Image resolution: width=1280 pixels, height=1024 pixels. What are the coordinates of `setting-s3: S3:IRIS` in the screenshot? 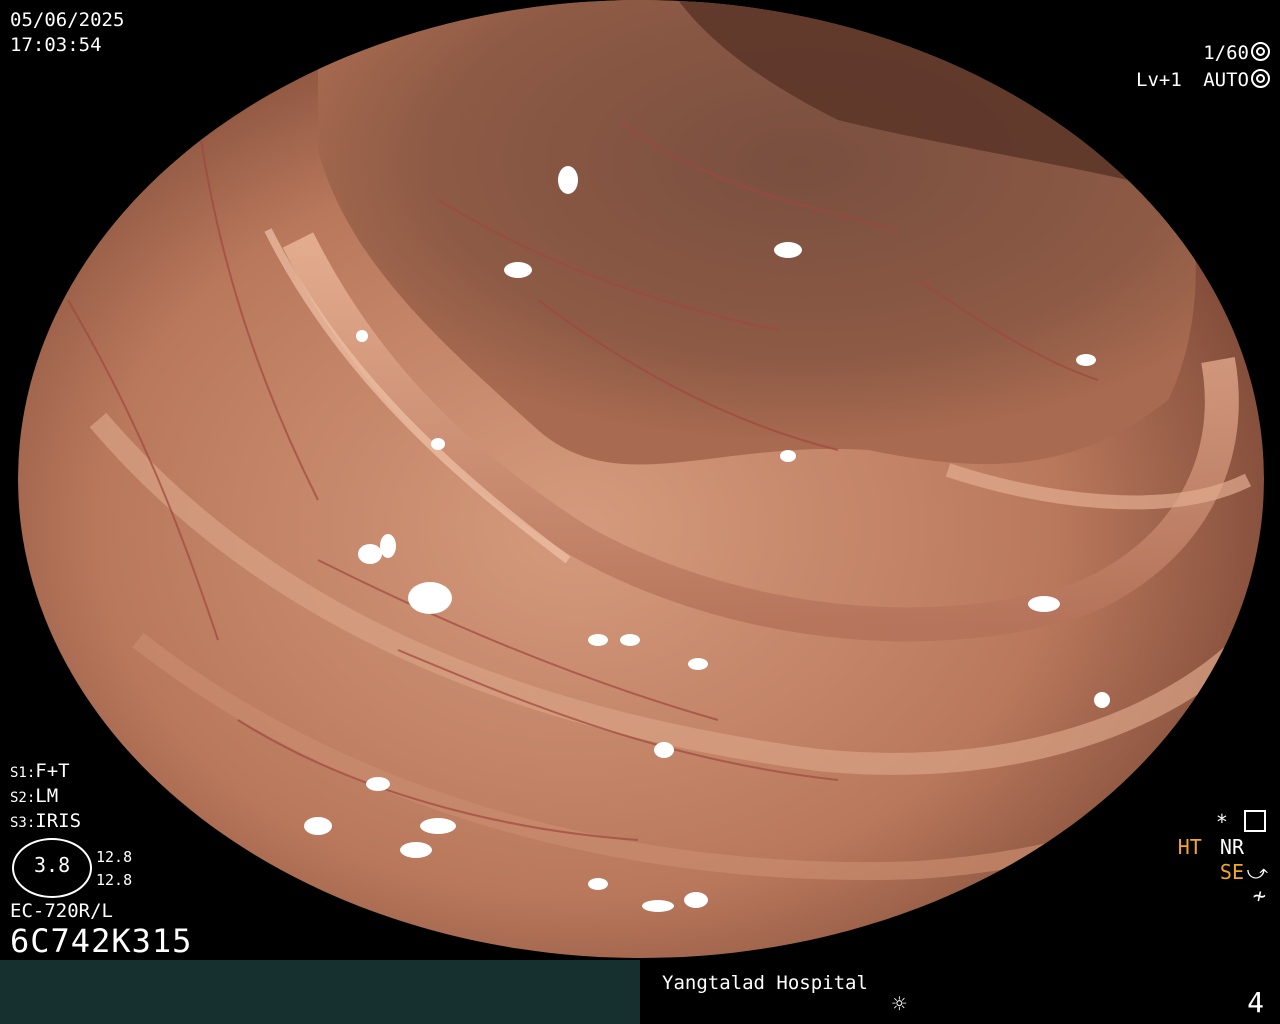 It's located at (45, 821).